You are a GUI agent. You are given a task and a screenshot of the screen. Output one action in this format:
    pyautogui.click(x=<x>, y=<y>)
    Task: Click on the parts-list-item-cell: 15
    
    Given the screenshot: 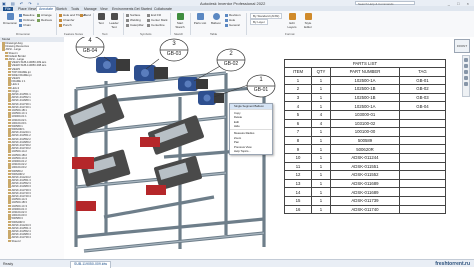 What is the action you would take?
    pyautogui.click(x=298, y=200)
    